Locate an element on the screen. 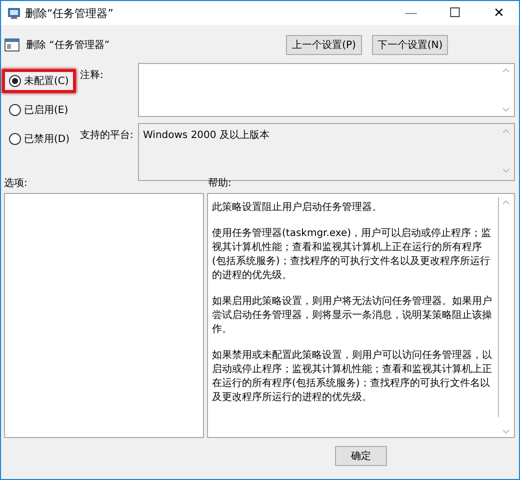 The height and width of the screenshot is (480, 520). comment-field is located at coordinates (326, 90).